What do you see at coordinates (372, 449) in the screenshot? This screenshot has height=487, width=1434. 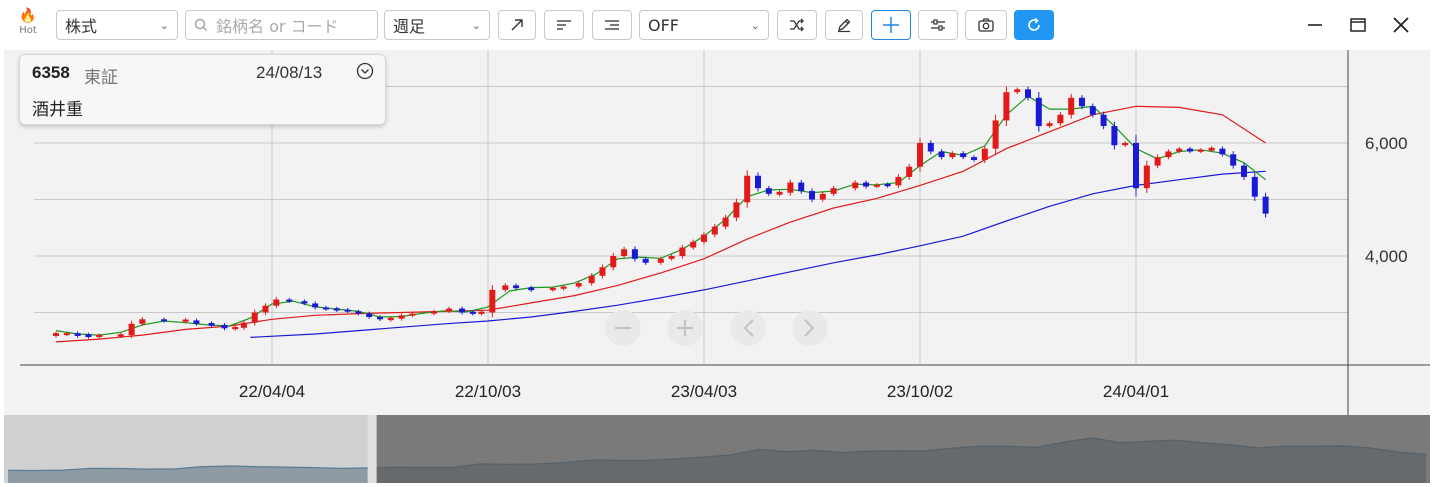 I see `range-handle-left` at bounding box center [372, 449].